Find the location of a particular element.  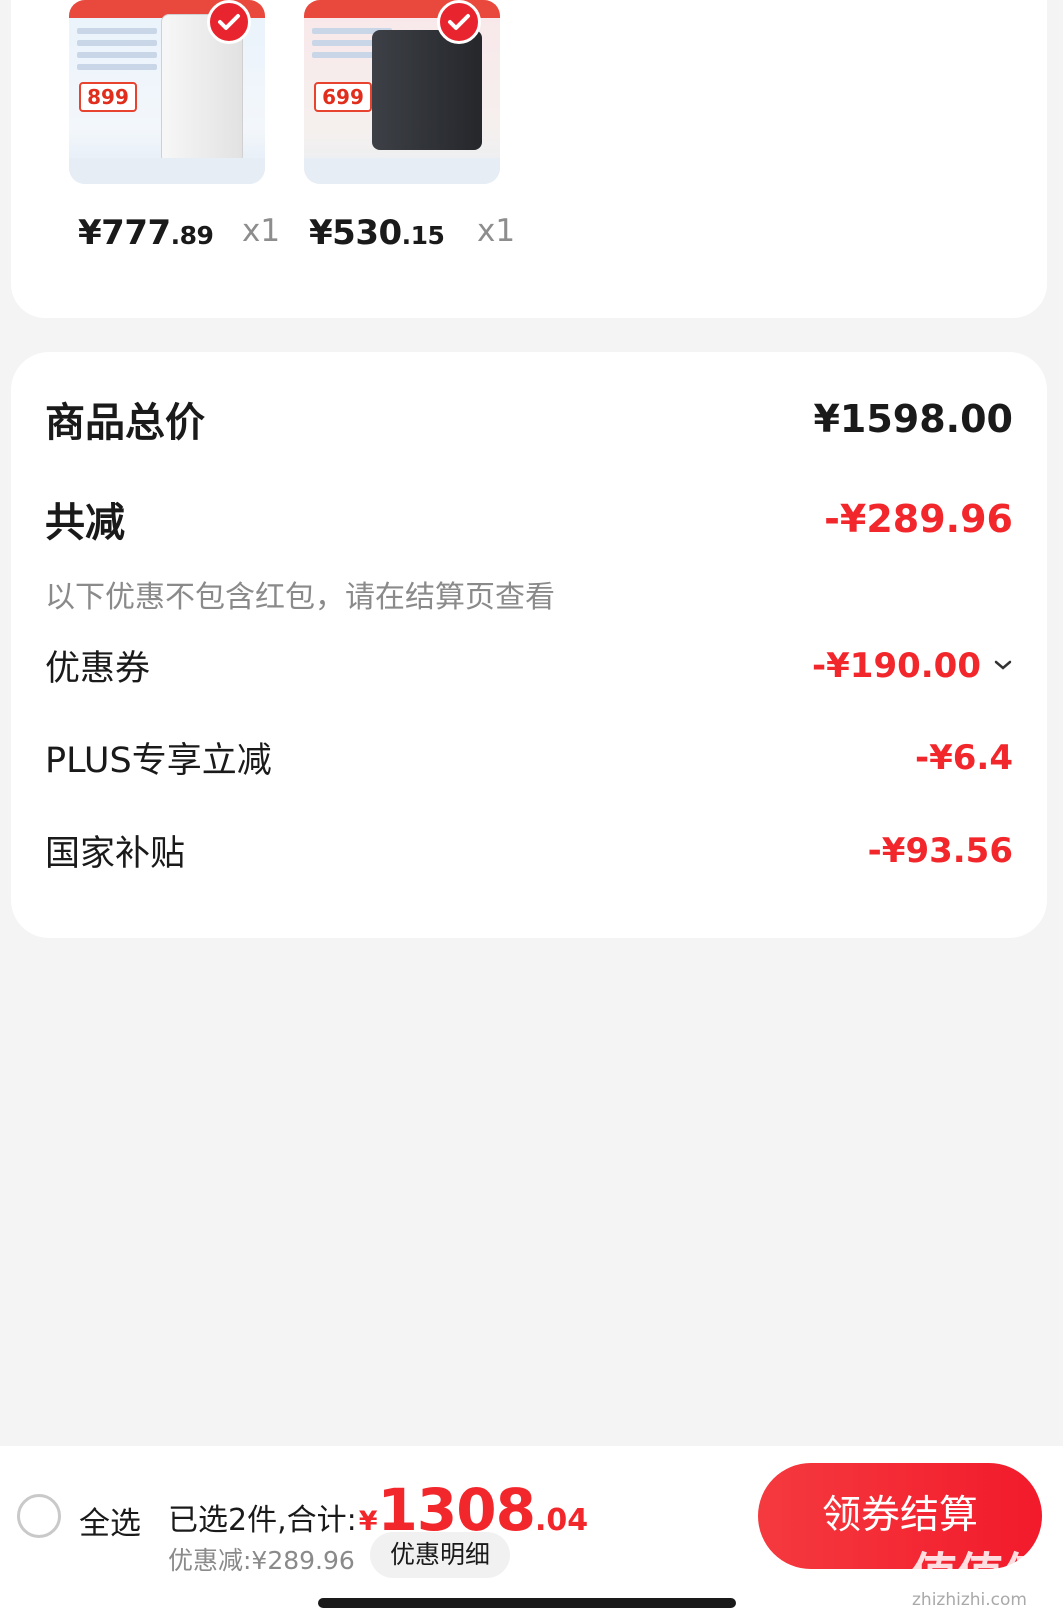

total-reduction-label: 共减 is located at coordinates (85, 523).